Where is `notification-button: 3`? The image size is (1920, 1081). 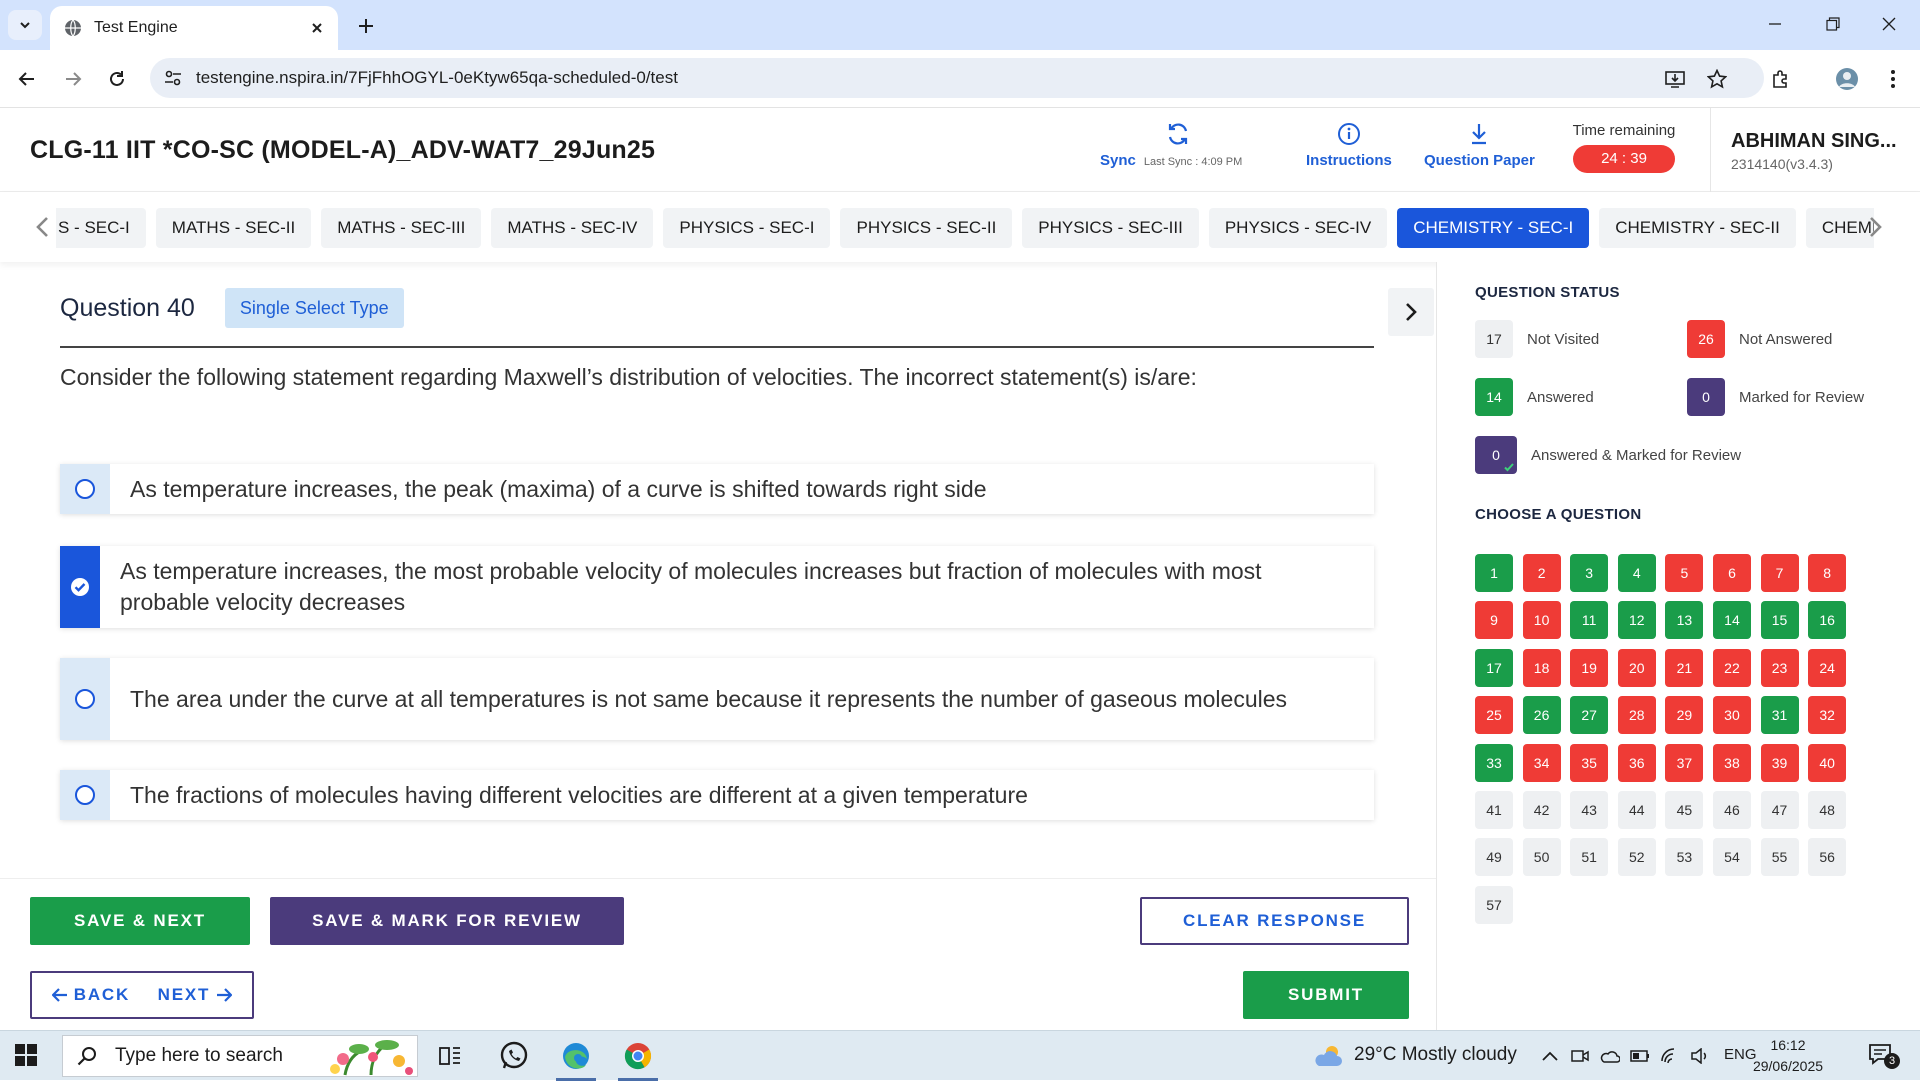 notification-button: 3 is located at coordinates (1884, 1056).